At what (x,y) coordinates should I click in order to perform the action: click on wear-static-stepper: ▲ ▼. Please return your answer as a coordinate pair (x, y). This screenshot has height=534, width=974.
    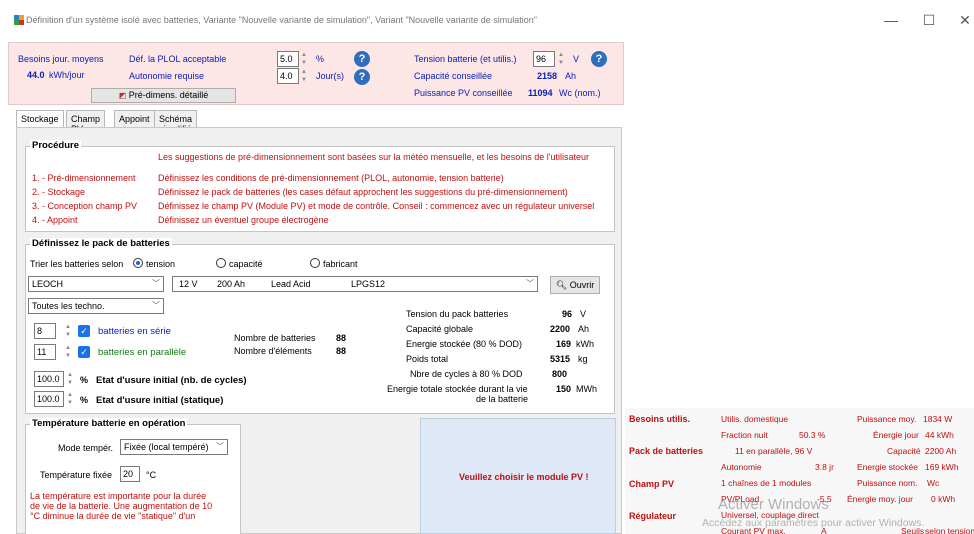
    Looking at the image, I should click on (70, 399).